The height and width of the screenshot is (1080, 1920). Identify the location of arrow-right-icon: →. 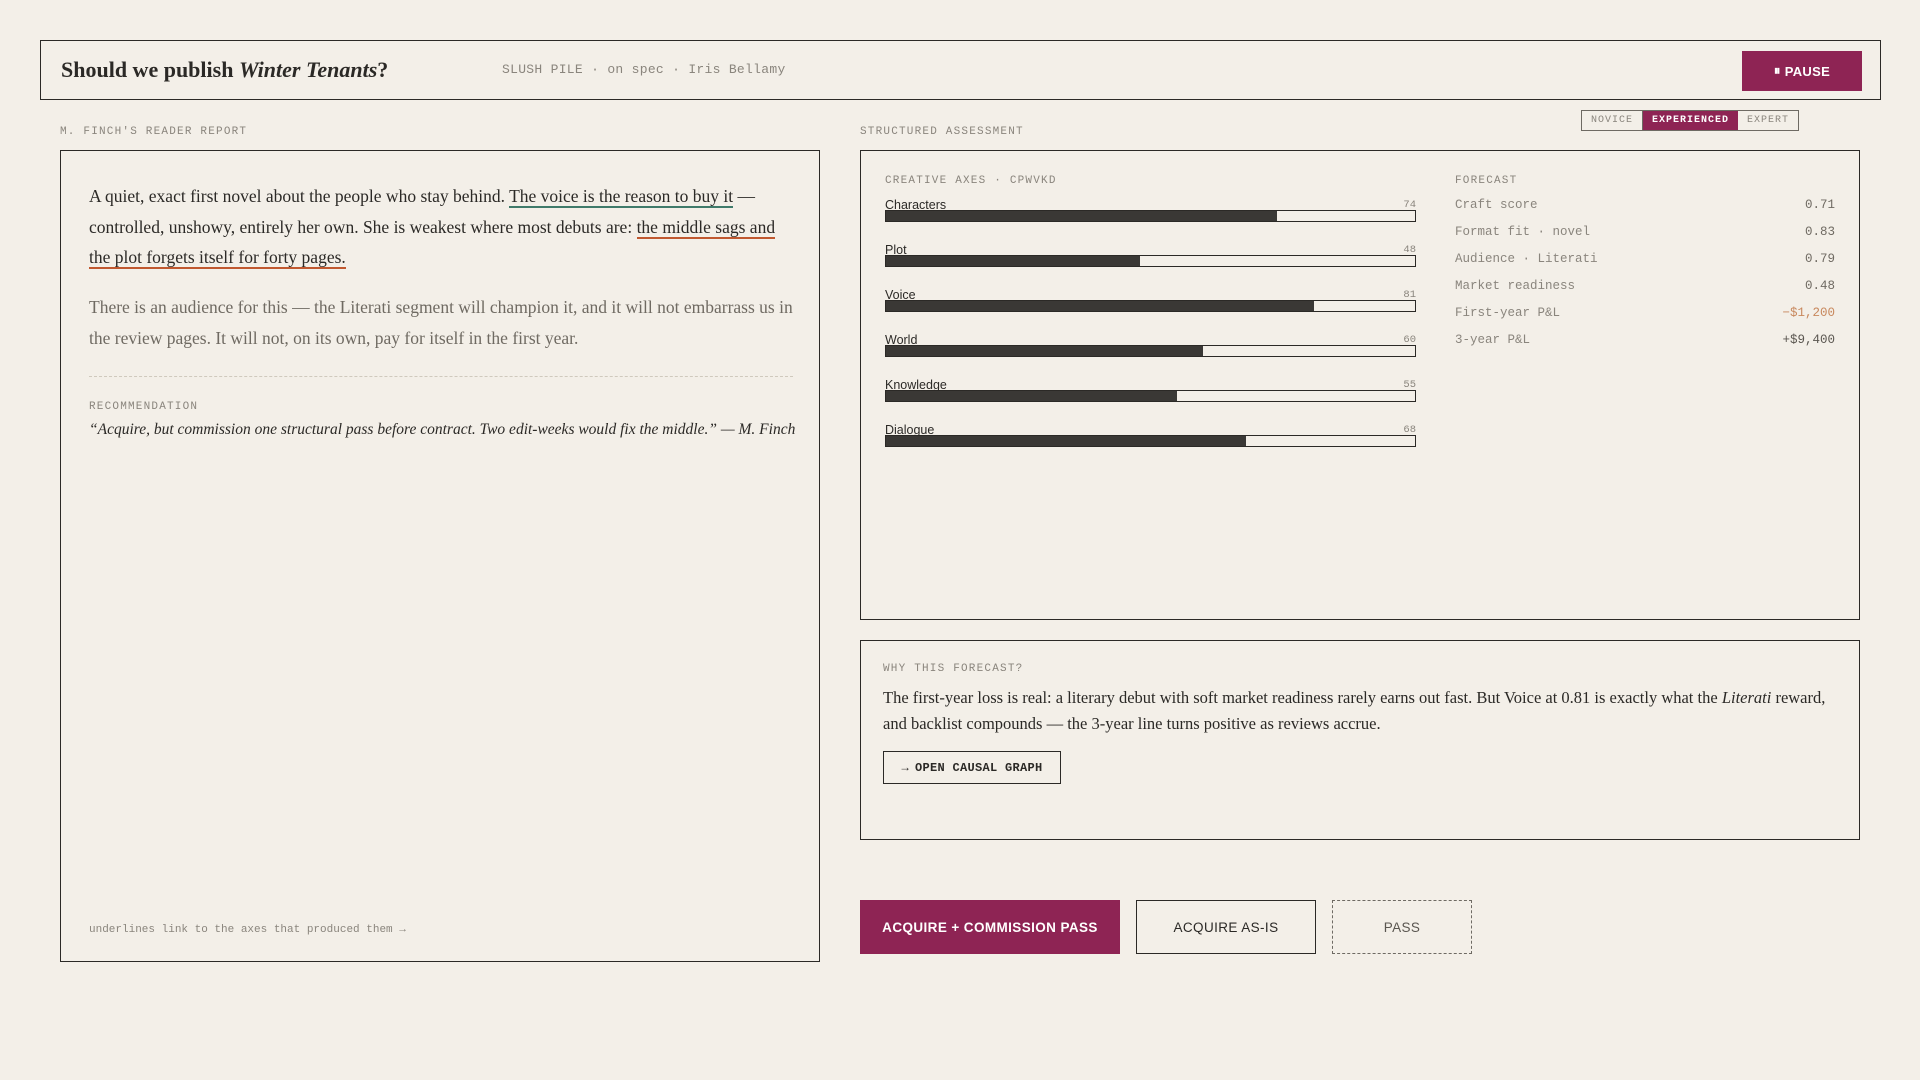
(905, 767).